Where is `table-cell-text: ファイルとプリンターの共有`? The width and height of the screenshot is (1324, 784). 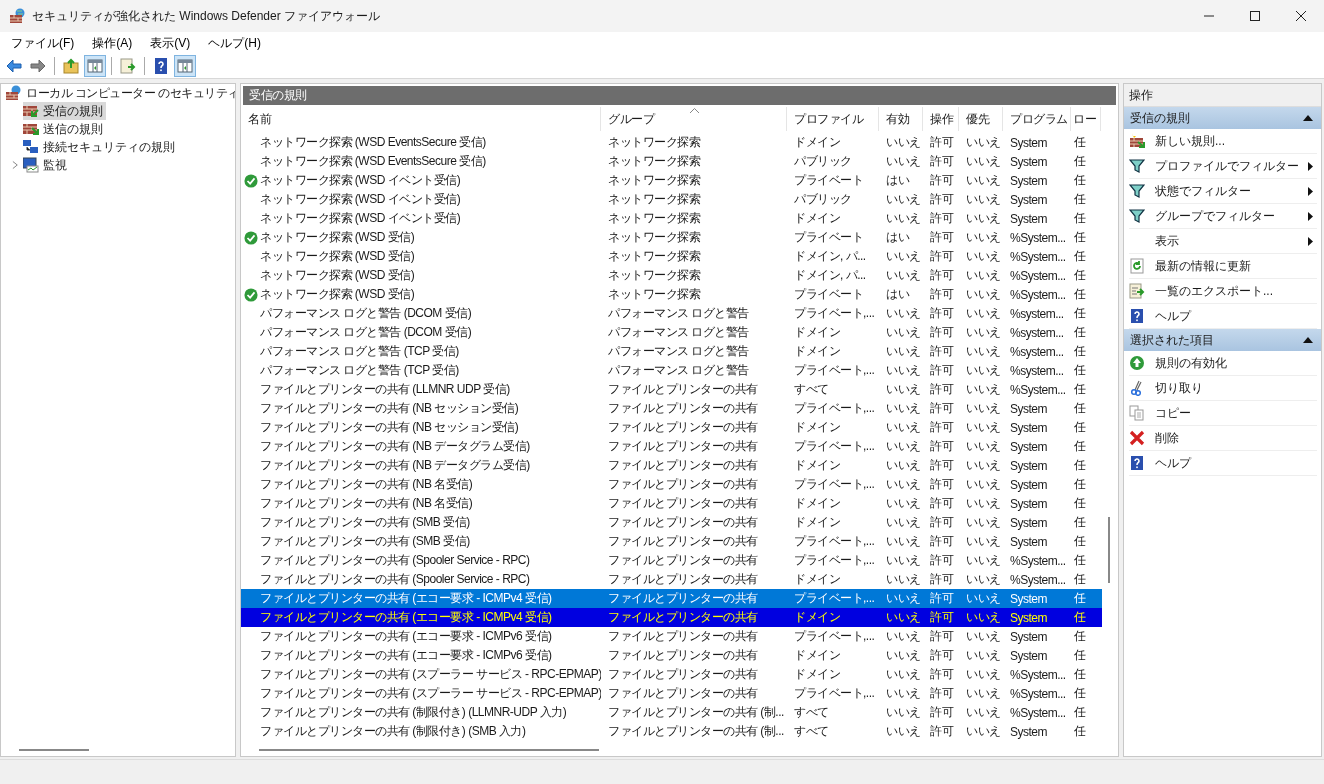
table-cell-text: ファイルとプリンターの共有 is located at coordinates (683, 674).